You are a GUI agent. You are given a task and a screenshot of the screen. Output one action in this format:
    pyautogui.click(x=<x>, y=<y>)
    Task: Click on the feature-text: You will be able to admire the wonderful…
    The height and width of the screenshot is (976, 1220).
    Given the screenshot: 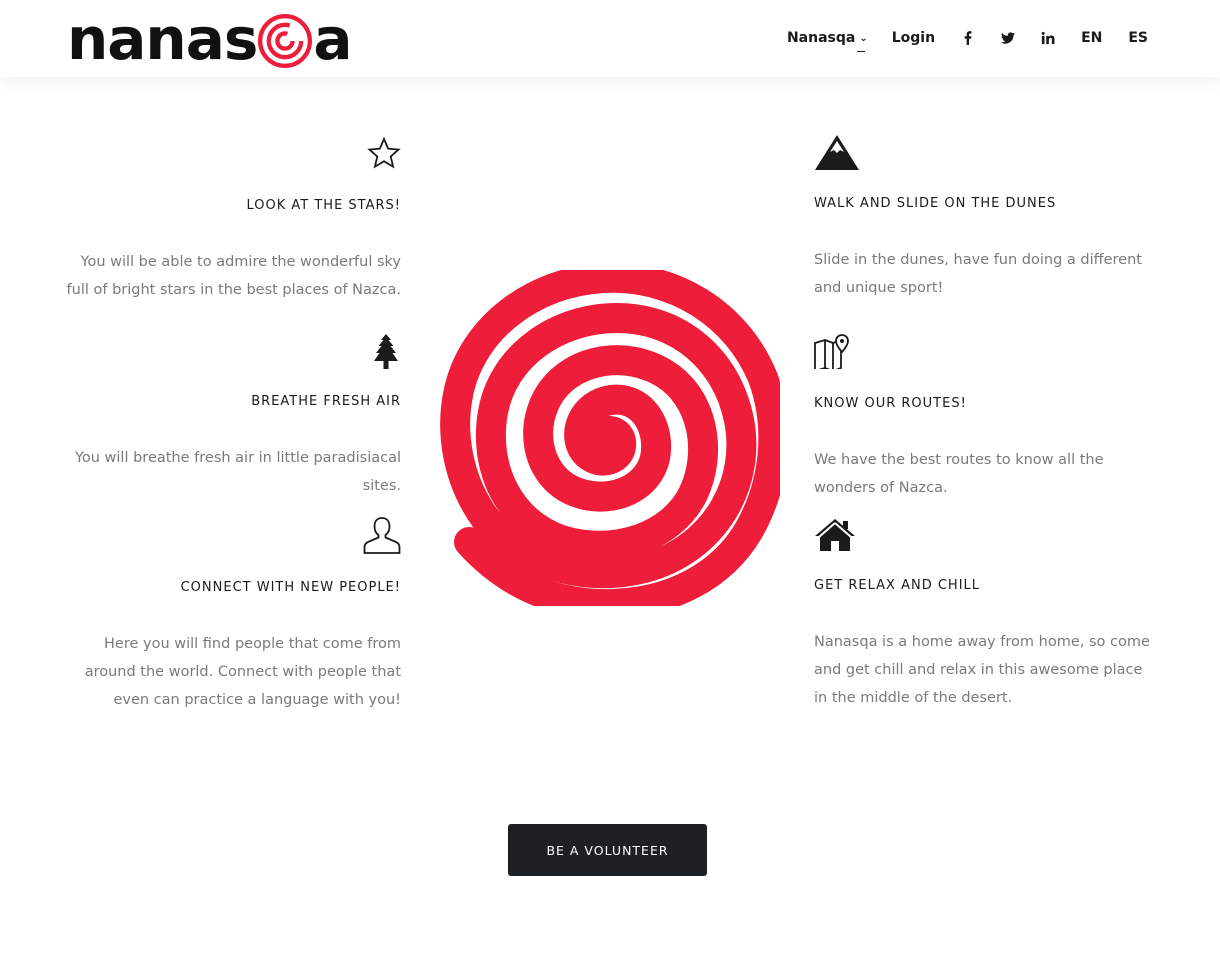 What is the action you would take?
    pyautogui.click(x=233, y=276)
    